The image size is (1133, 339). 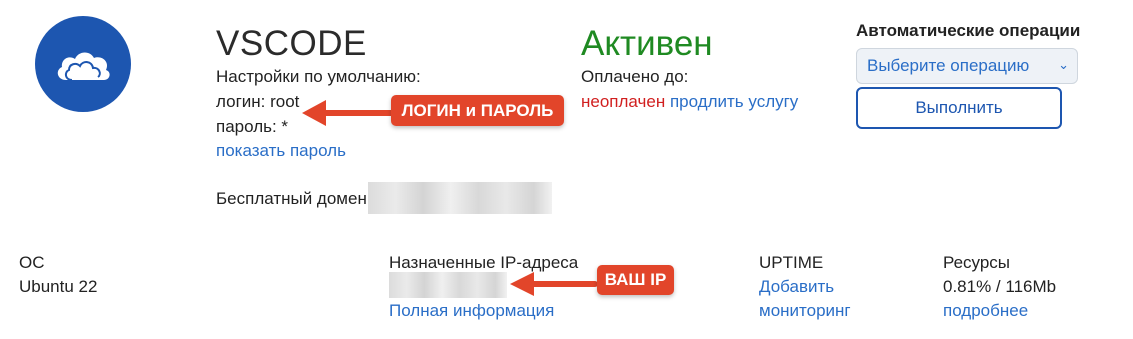 What do you see at coordinates (1063, 64) in the screenshot?
I see `chevron-down-icon: ⌄` at bounding box center [1063, 64].